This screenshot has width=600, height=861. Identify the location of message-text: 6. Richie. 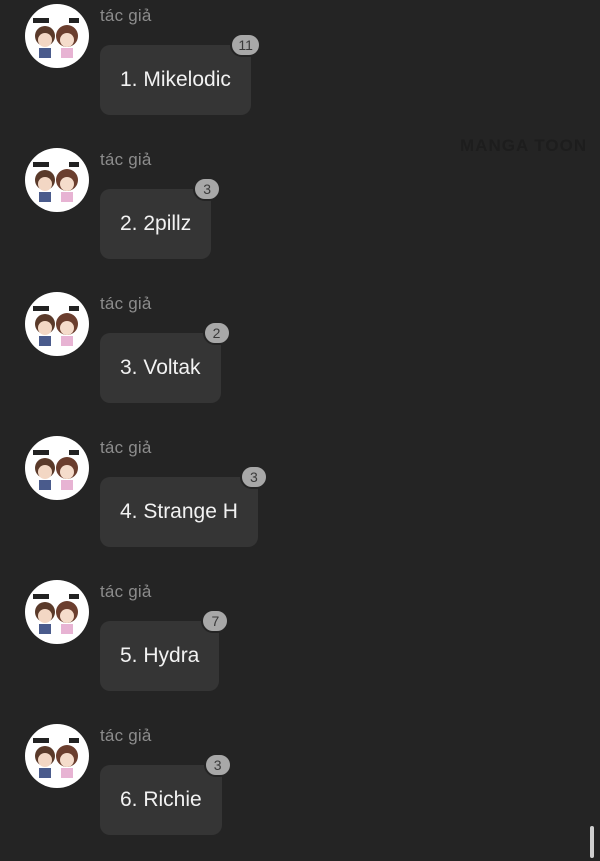
(161, 799).